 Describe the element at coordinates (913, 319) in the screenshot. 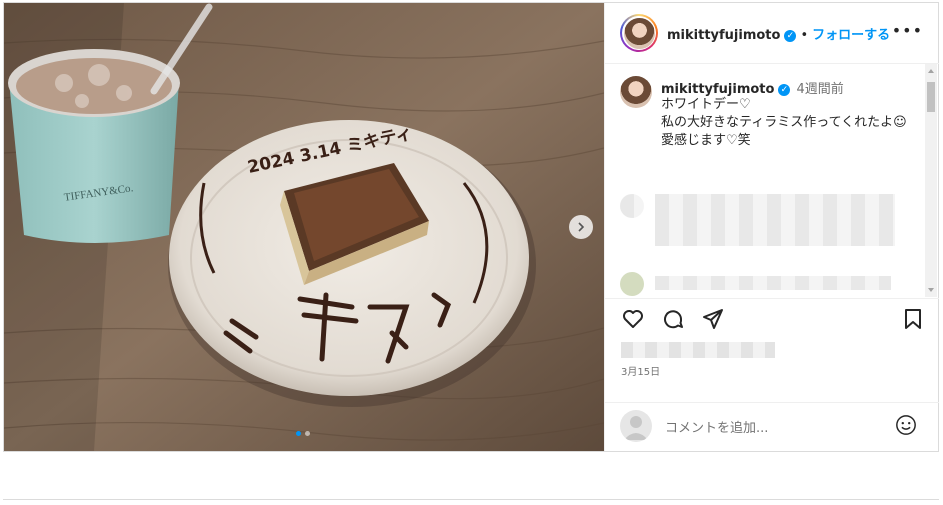

I see `bookmark-icon` at that location.